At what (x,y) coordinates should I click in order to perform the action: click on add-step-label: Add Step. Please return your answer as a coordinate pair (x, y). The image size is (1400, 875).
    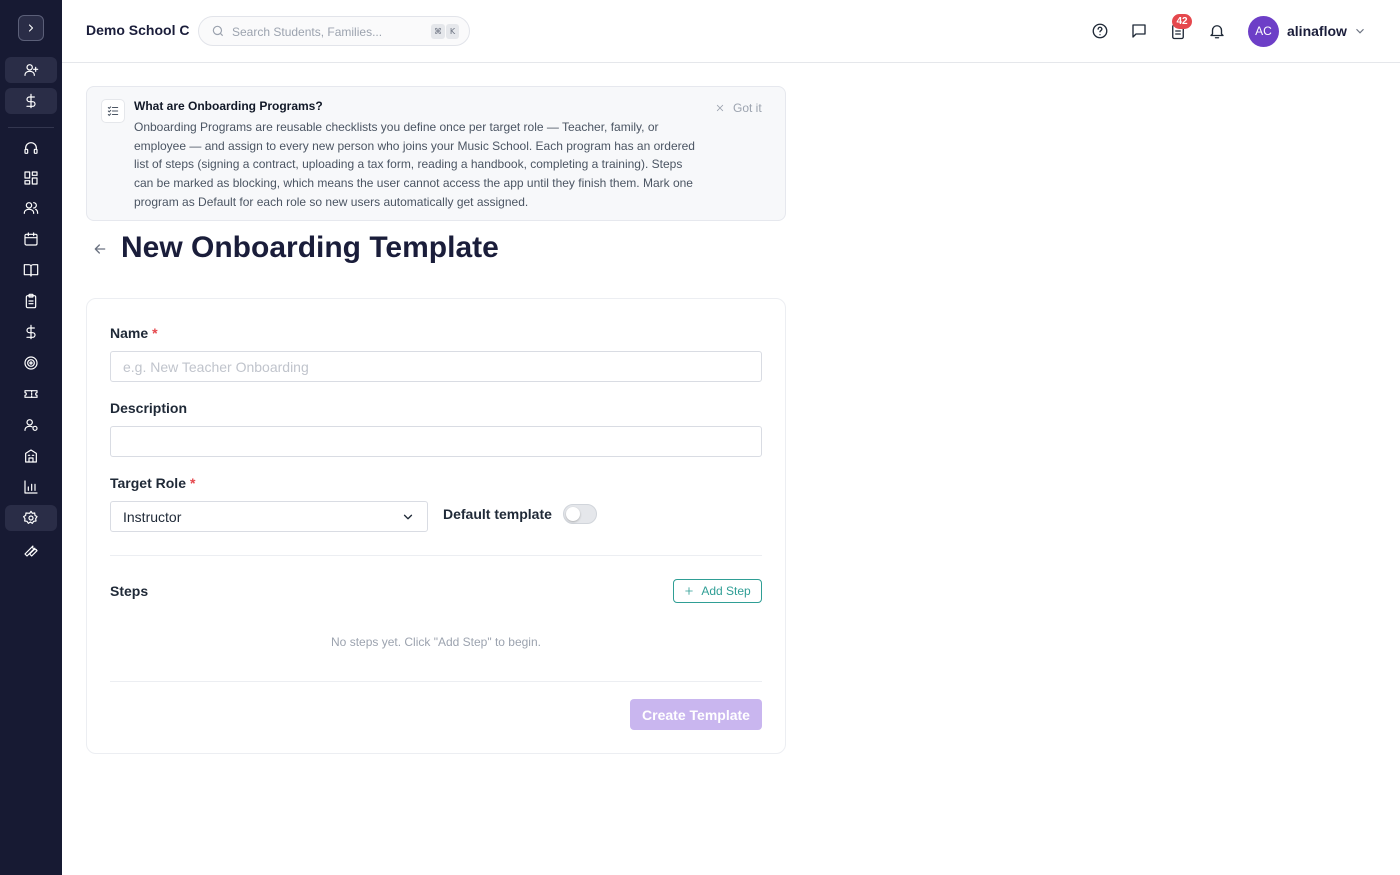
    Looking at the image, I should click on (726, 591).